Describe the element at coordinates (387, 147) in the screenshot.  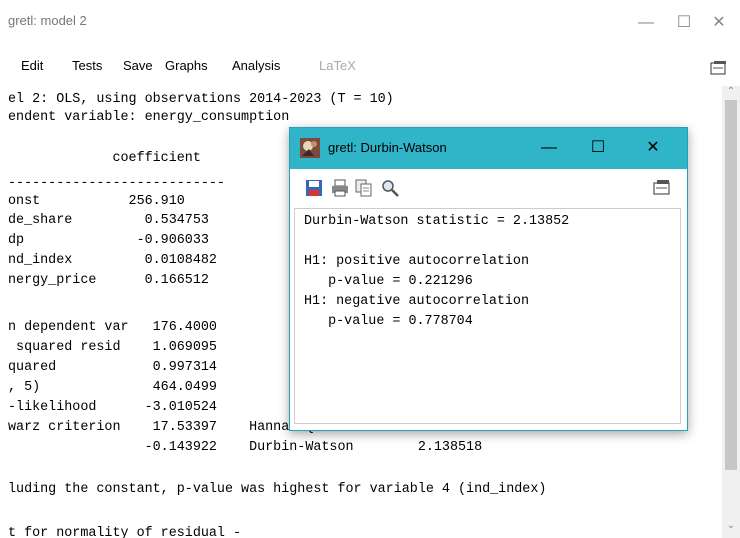
I see `dialog-title: gretl: Durbin-Watson` at that location.